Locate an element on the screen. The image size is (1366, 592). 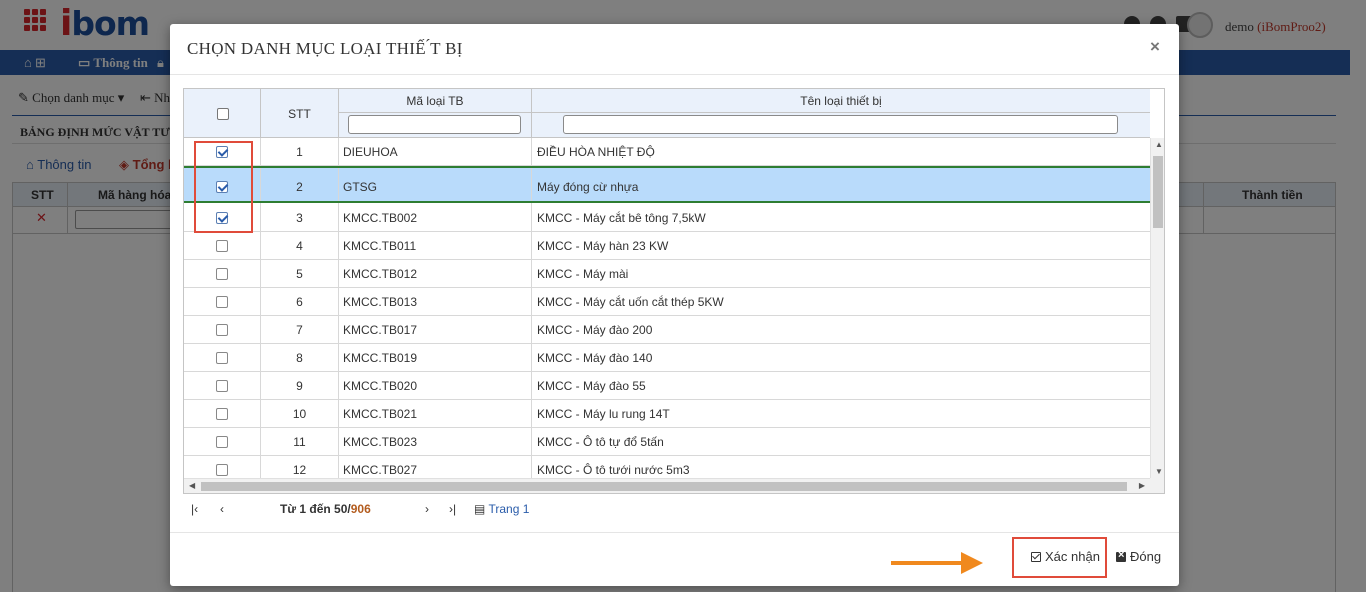
table-row: 1 DIEUHOA ĐIỀU HÒA NHIỆT ĐỘ is located at coordinates (667, 152).